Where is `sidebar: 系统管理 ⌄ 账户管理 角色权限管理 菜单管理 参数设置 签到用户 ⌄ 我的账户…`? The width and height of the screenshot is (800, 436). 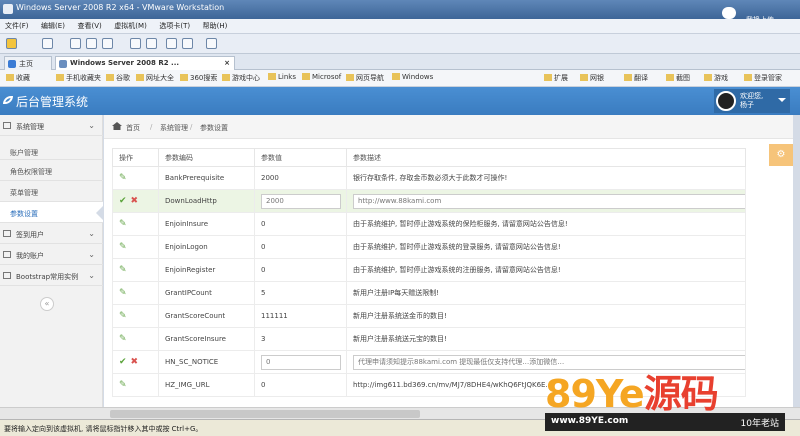
sidebar: 系统管理 ⌄ 账户管理 角色权限管理 菜单管理 参数设置 签到用户 ⌄ 我的账户… is located at coordinates (51, 261).